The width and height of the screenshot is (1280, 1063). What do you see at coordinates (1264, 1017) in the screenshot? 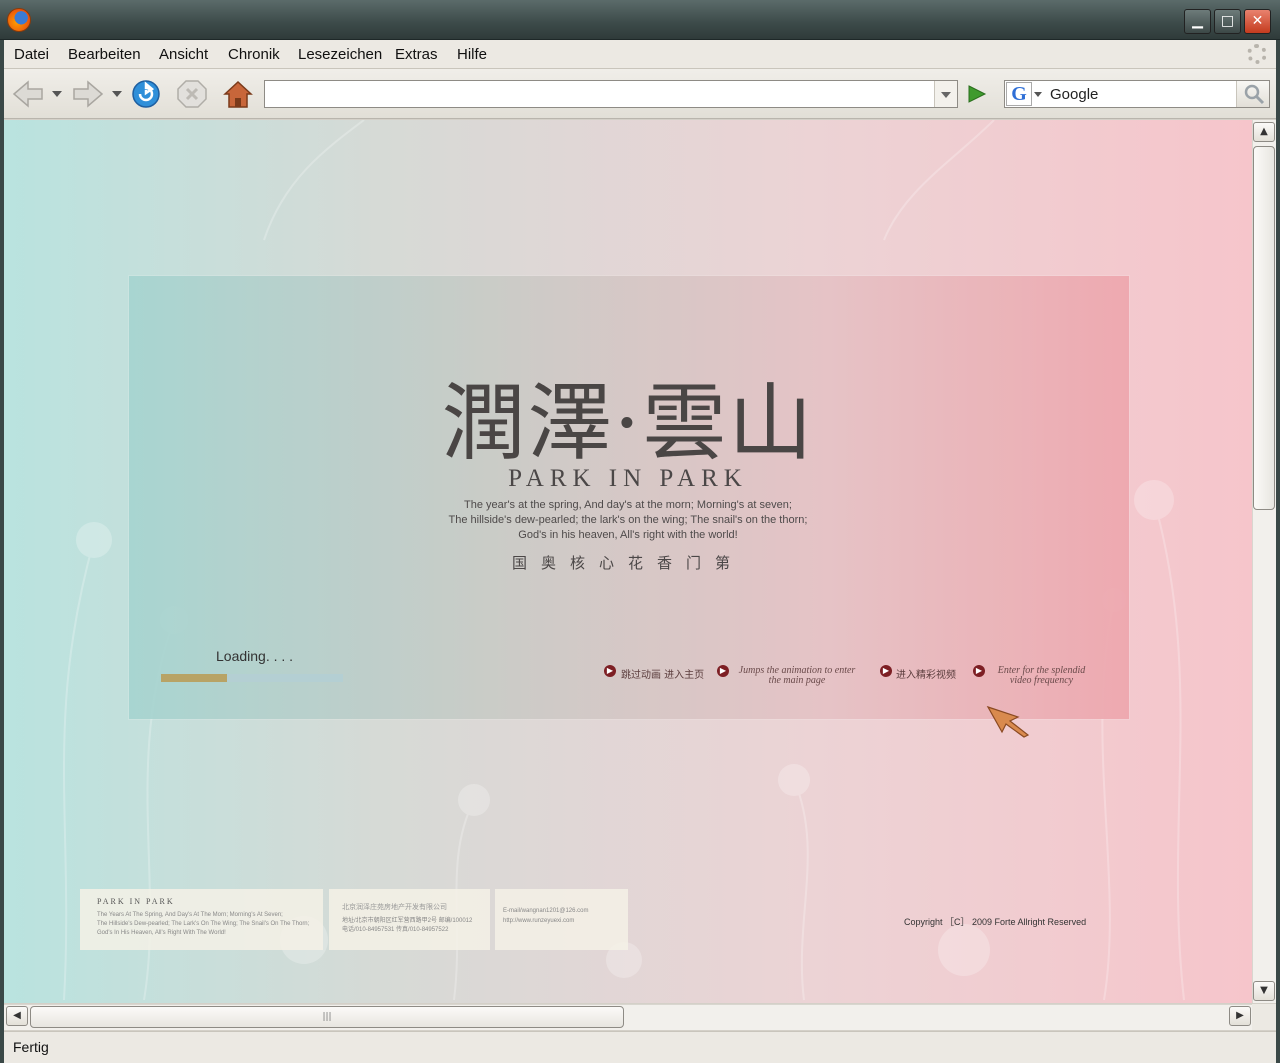
I see `scrollbar-corner` at bounding box center [1264, 1017].